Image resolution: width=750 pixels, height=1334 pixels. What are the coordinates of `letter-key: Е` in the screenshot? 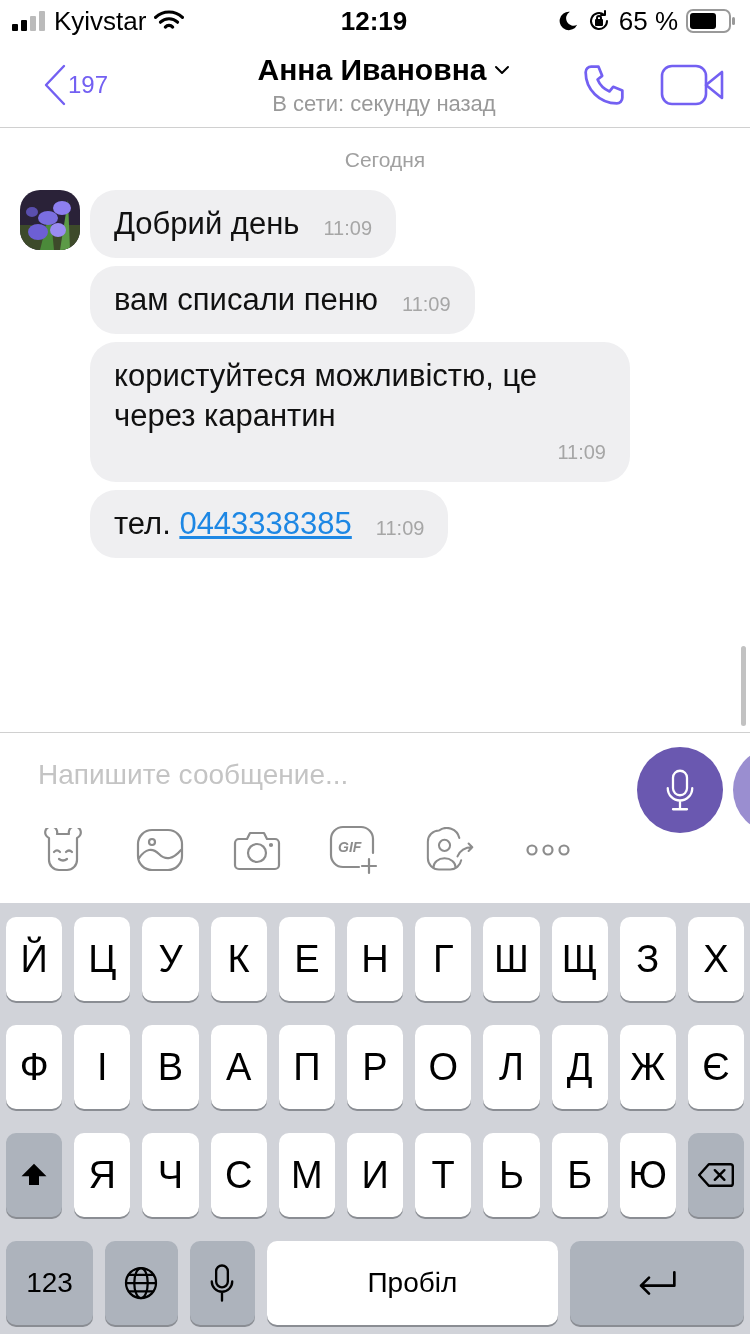 It's located at (306, 959).